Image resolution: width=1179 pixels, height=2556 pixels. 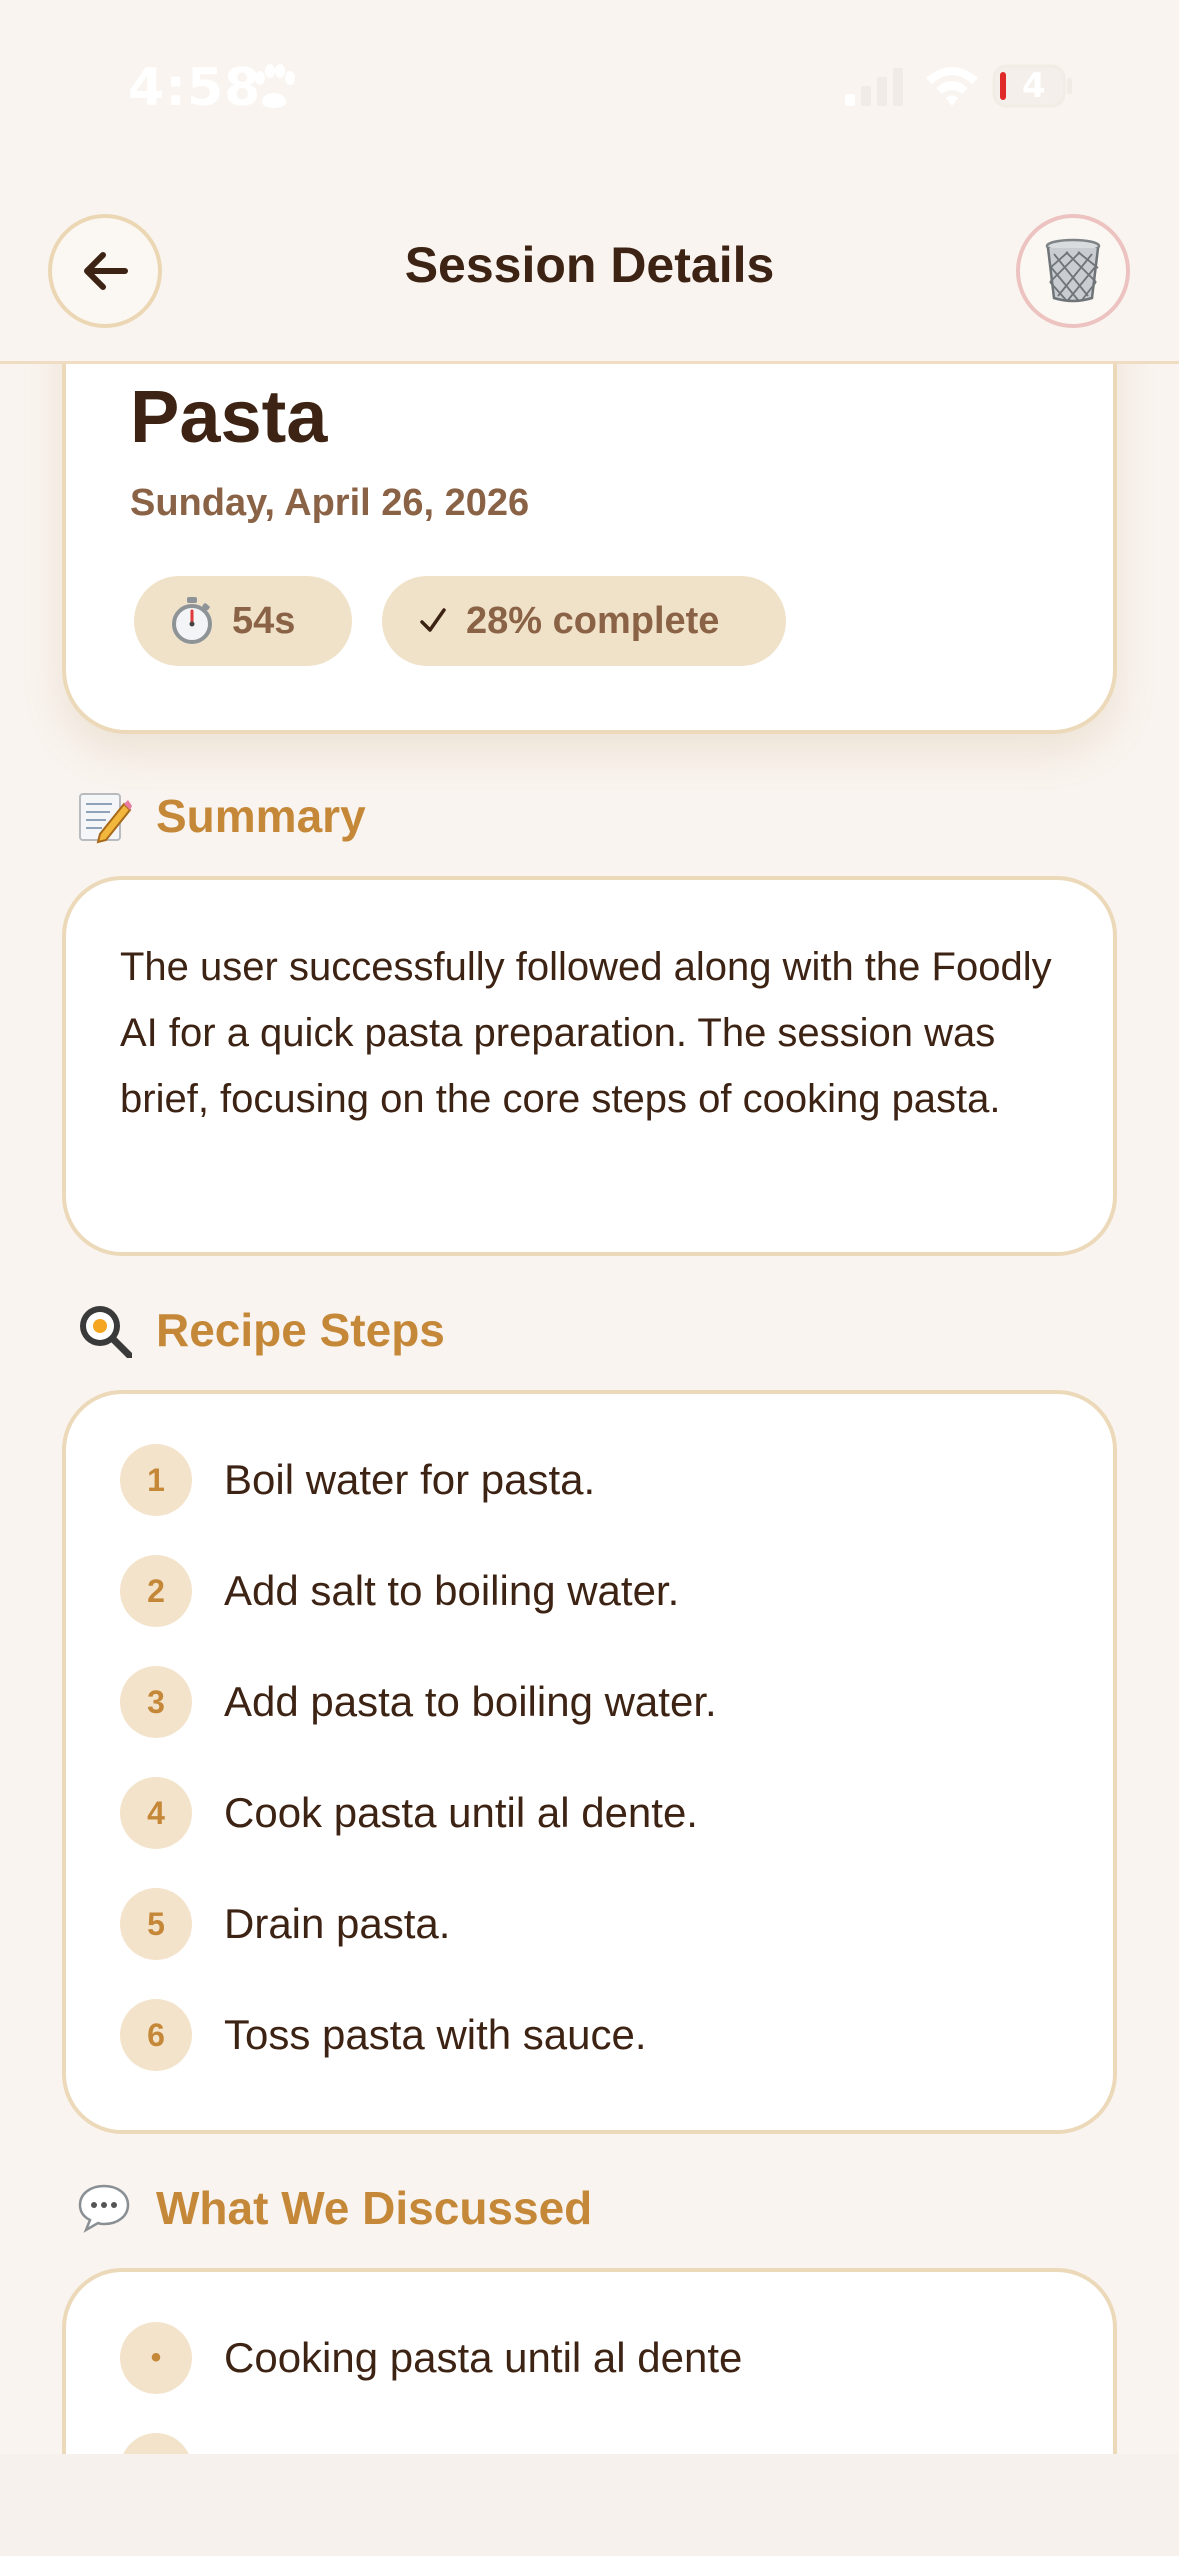 I want to click on battery-level: 4, so click(x=1034, y=86).